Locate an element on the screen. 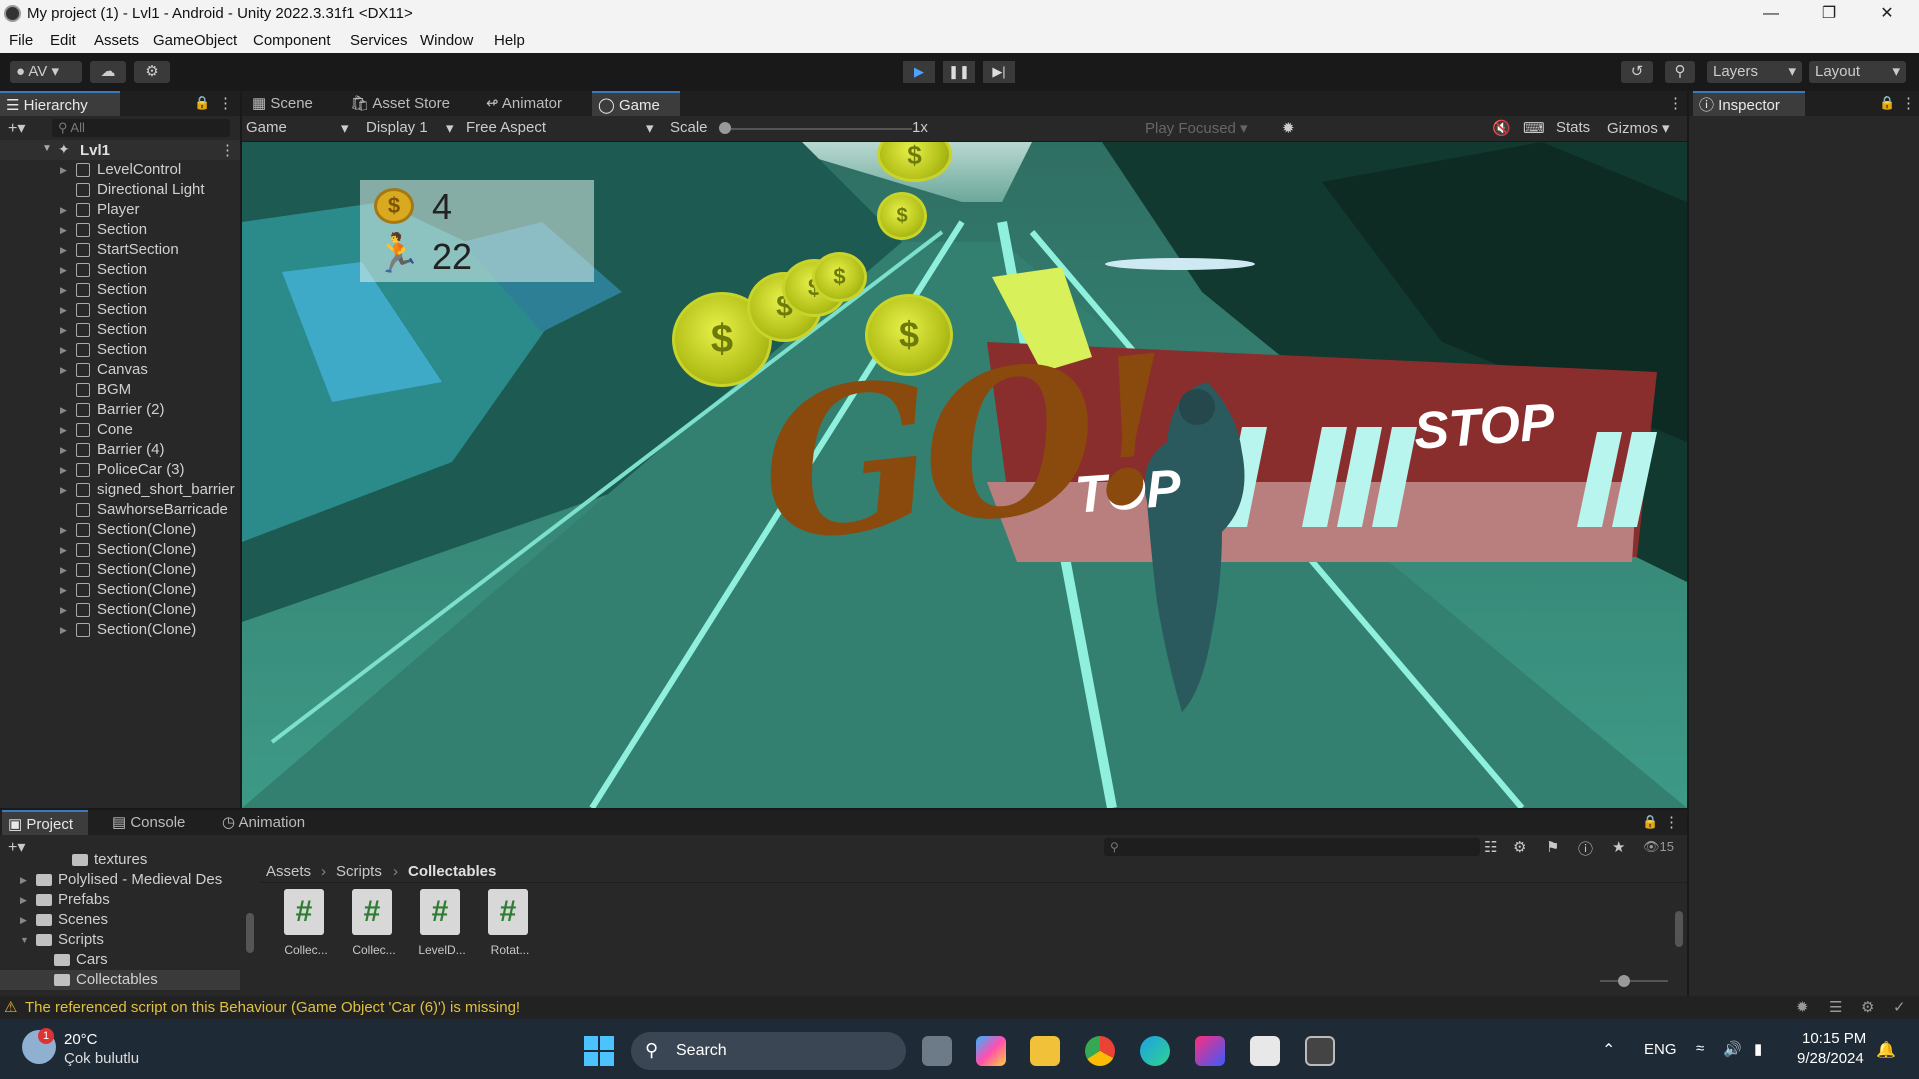 Image resolution: width=1919 pixels, height=1079 pixels. hierarchy-item: ▶ Canvas is located at coordinates (119, 370).